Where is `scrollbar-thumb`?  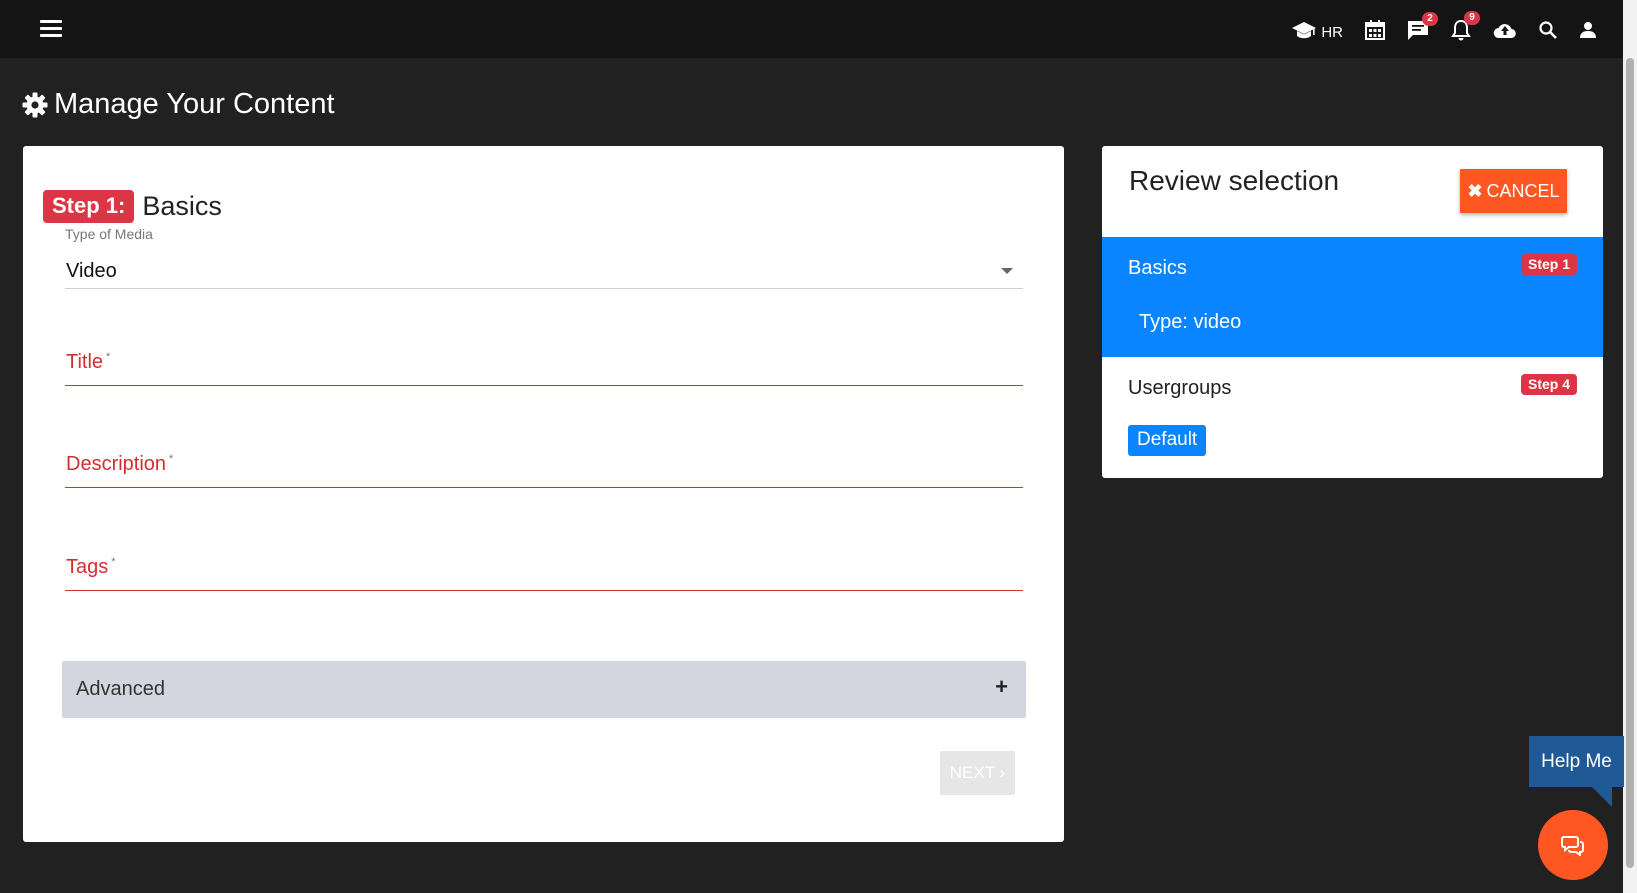
scrollbar-thumb is located at coordinates (1630, 463).